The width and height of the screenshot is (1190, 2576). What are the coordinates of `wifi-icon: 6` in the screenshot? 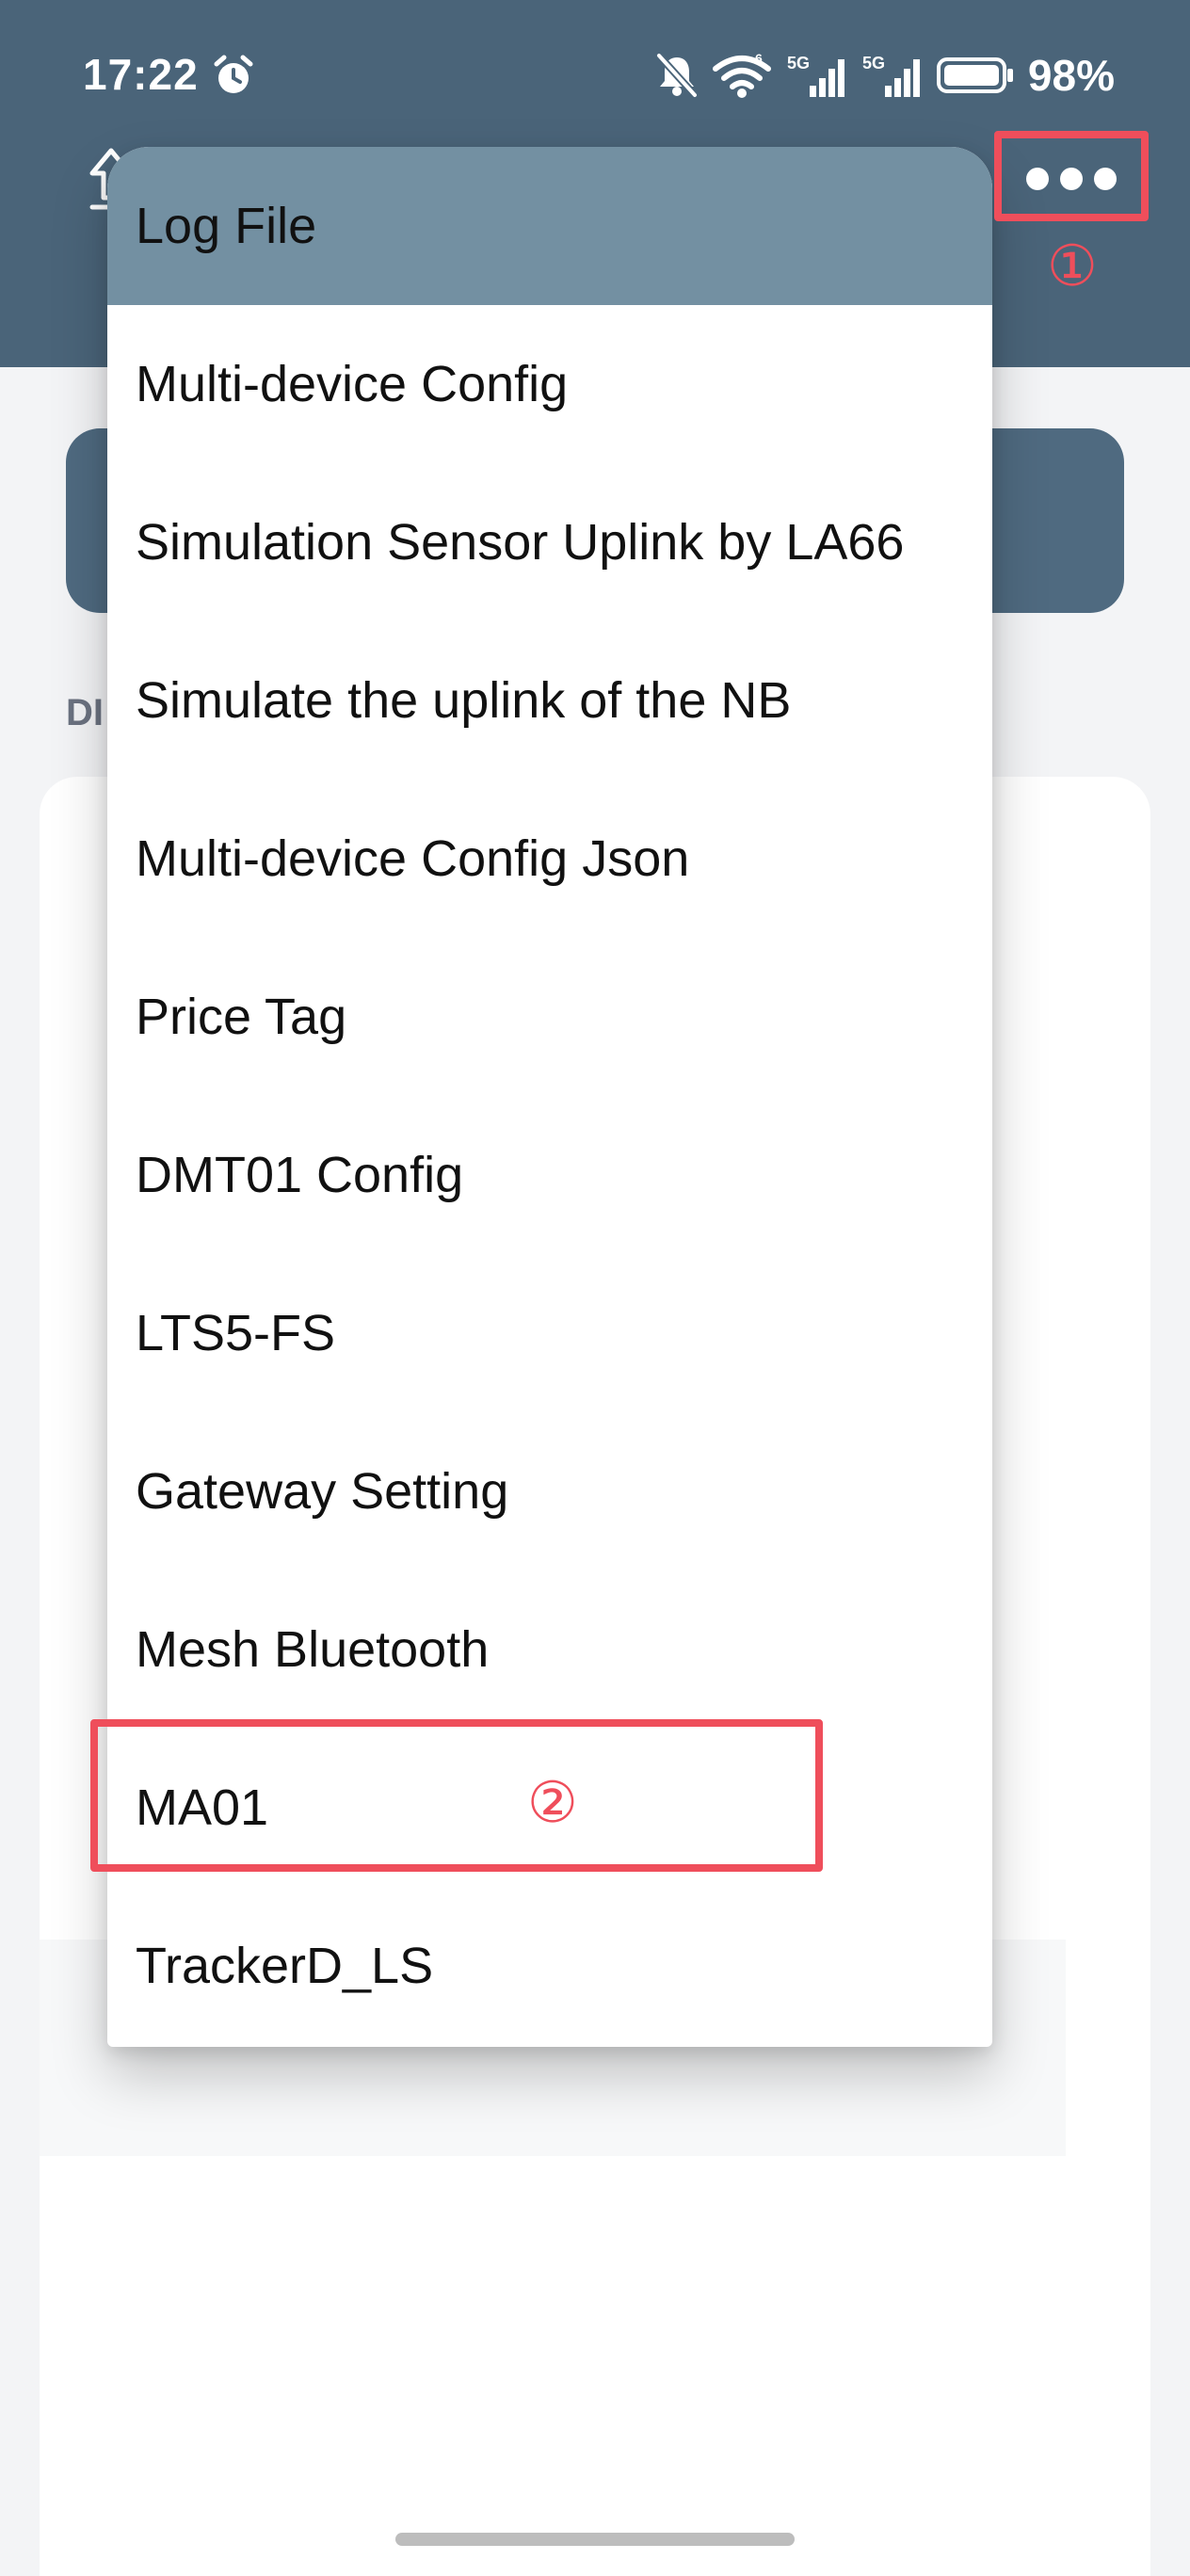 It's located at (741, 75).